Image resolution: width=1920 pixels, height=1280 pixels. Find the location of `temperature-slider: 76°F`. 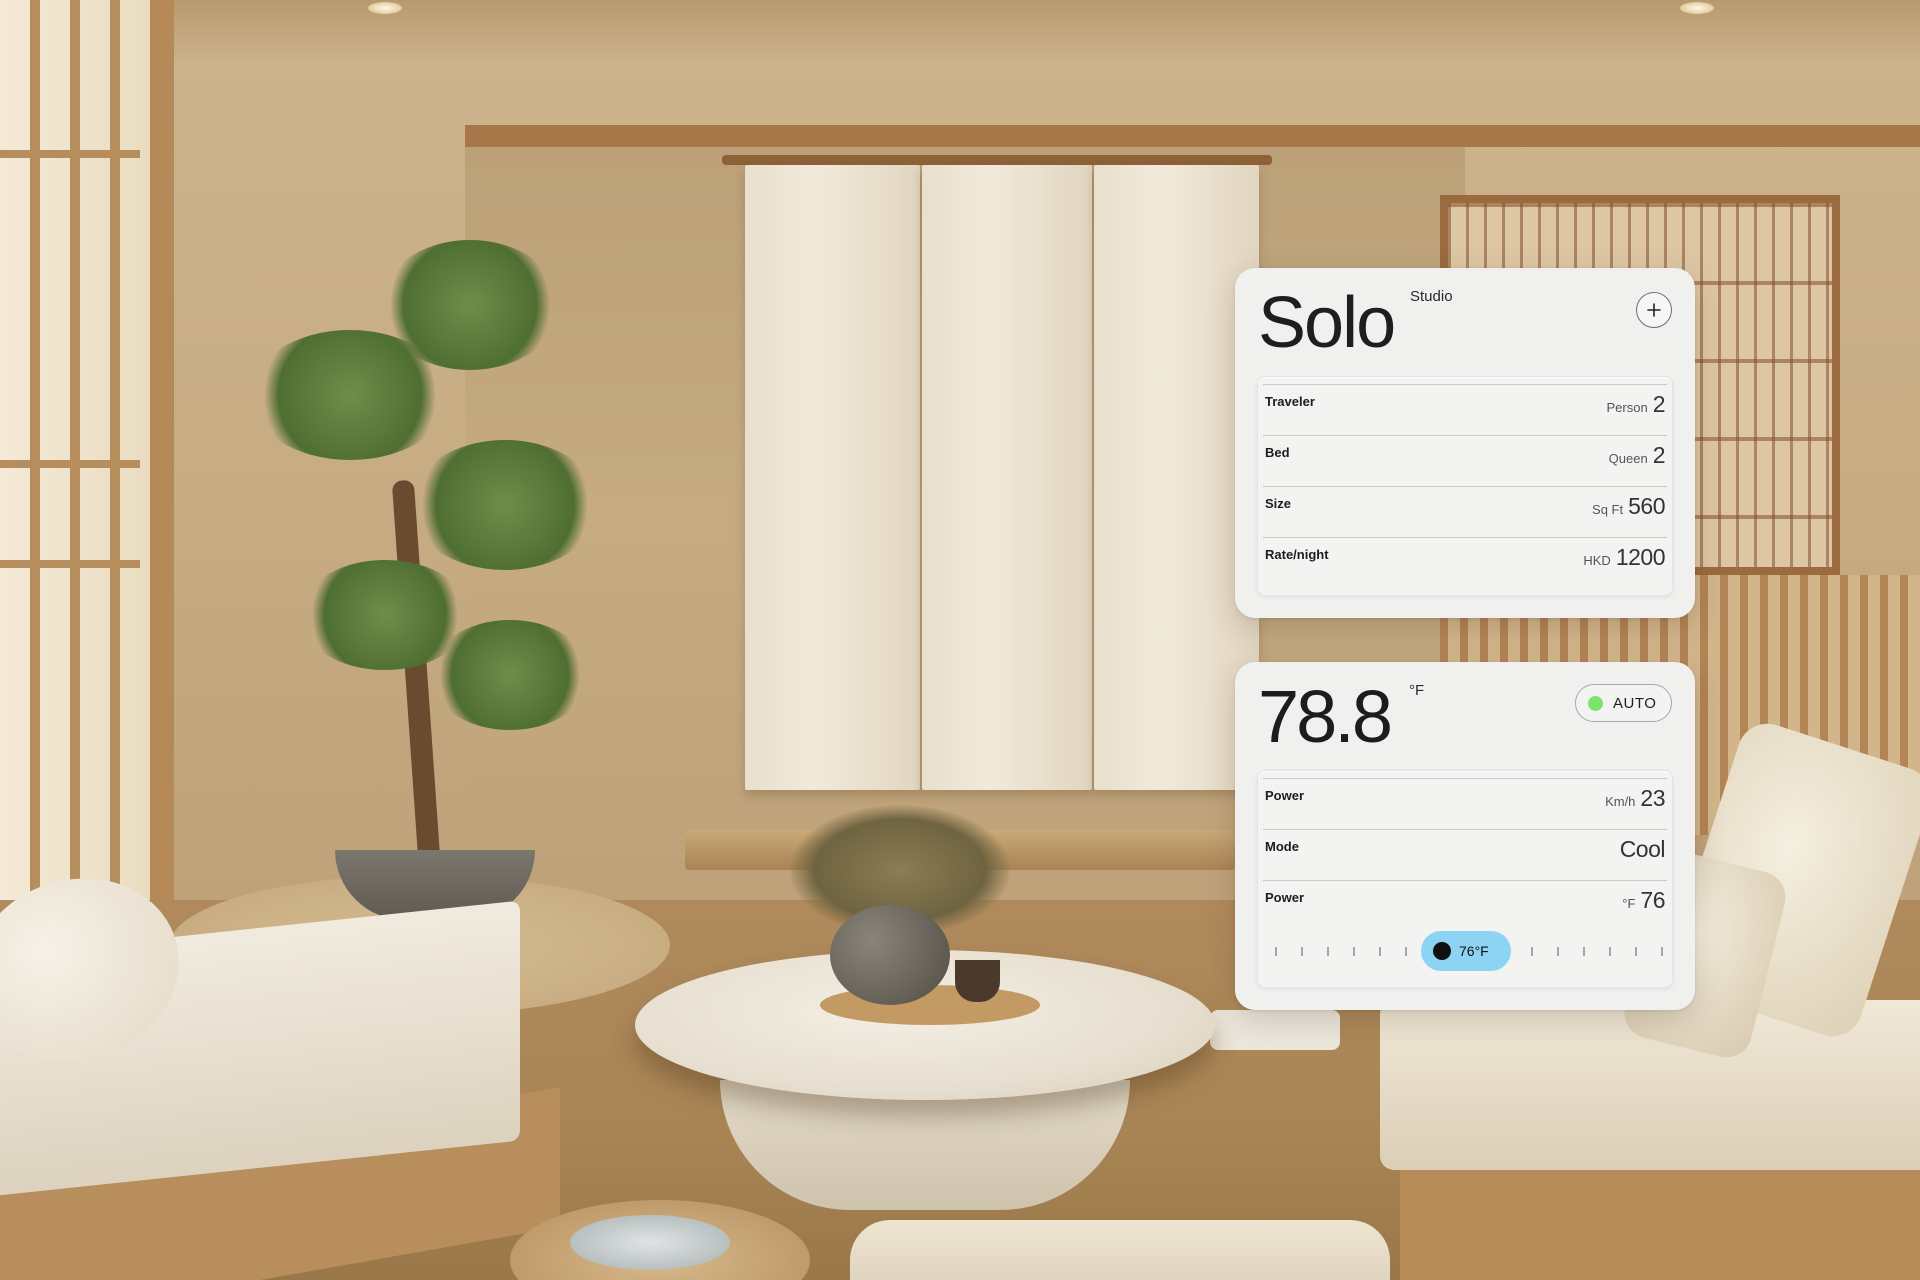

temperature-slider: 76°F is located at coordinates (1465, 954).